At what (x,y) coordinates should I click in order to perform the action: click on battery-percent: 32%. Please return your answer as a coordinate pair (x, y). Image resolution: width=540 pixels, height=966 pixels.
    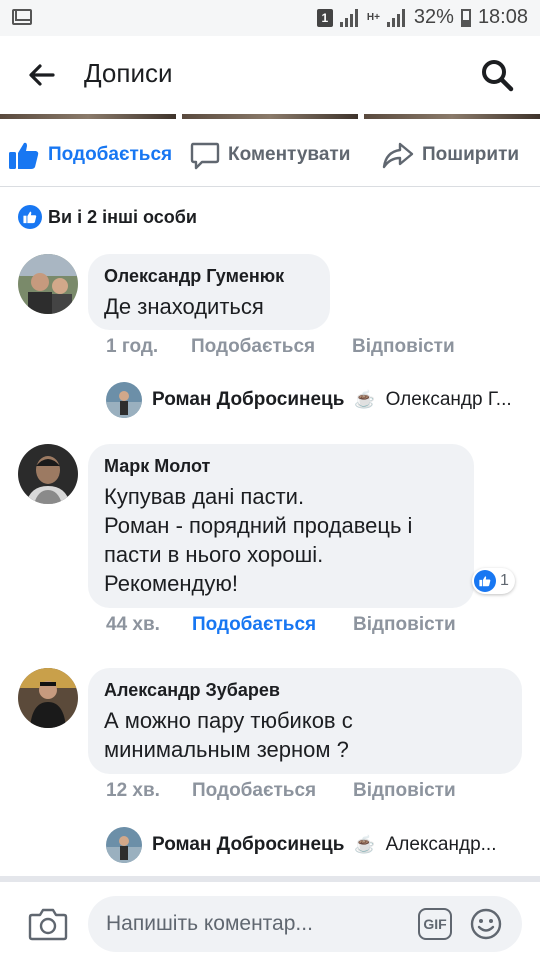
    Looking at the image, I should click on (433, 17).